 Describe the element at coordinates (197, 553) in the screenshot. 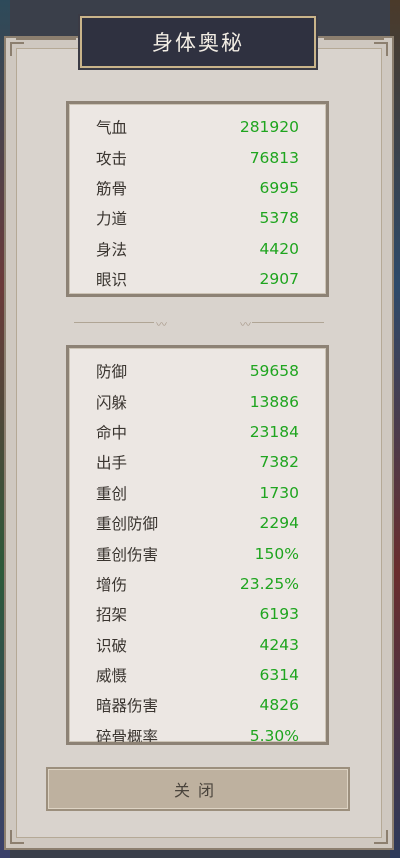

I see `stat-row: 重创伤害 150%` at that location.